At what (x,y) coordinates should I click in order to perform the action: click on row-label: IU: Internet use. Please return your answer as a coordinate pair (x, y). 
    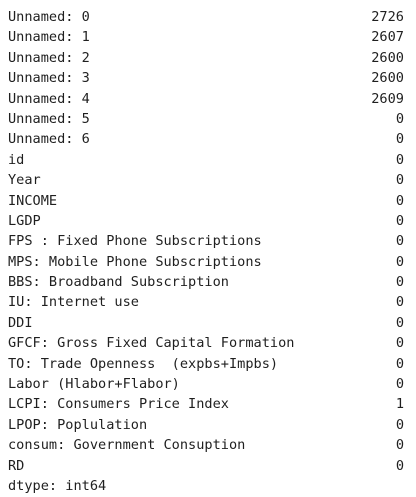
    Looking at the image, I should click on (73, 302).